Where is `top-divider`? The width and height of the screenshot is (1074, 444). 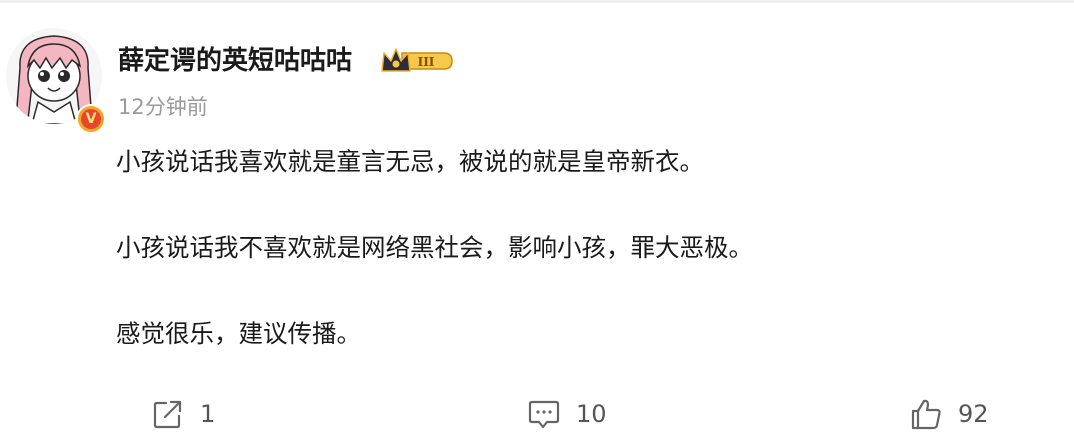
top-divider is located at coordinates (537, 1).